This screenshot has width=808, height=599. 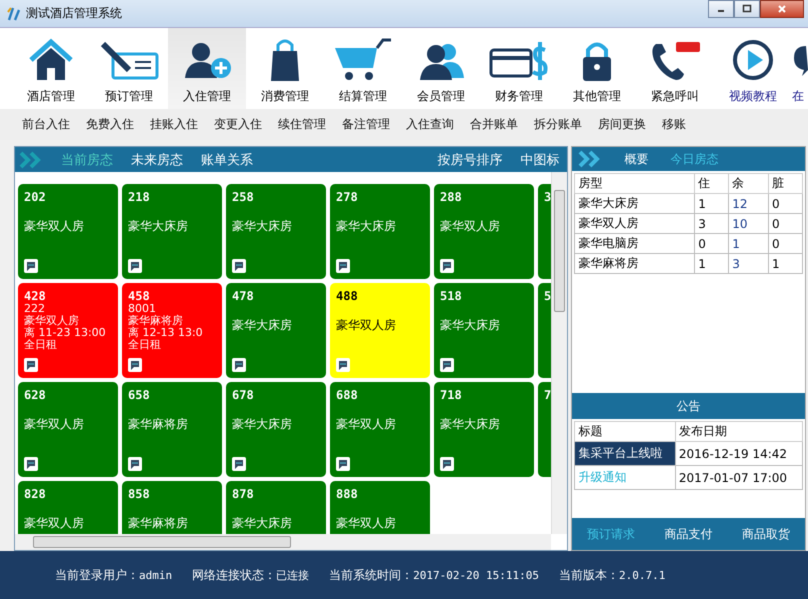 I want to click on toolbar-item: 消费管理, so click(x=285, y=68).